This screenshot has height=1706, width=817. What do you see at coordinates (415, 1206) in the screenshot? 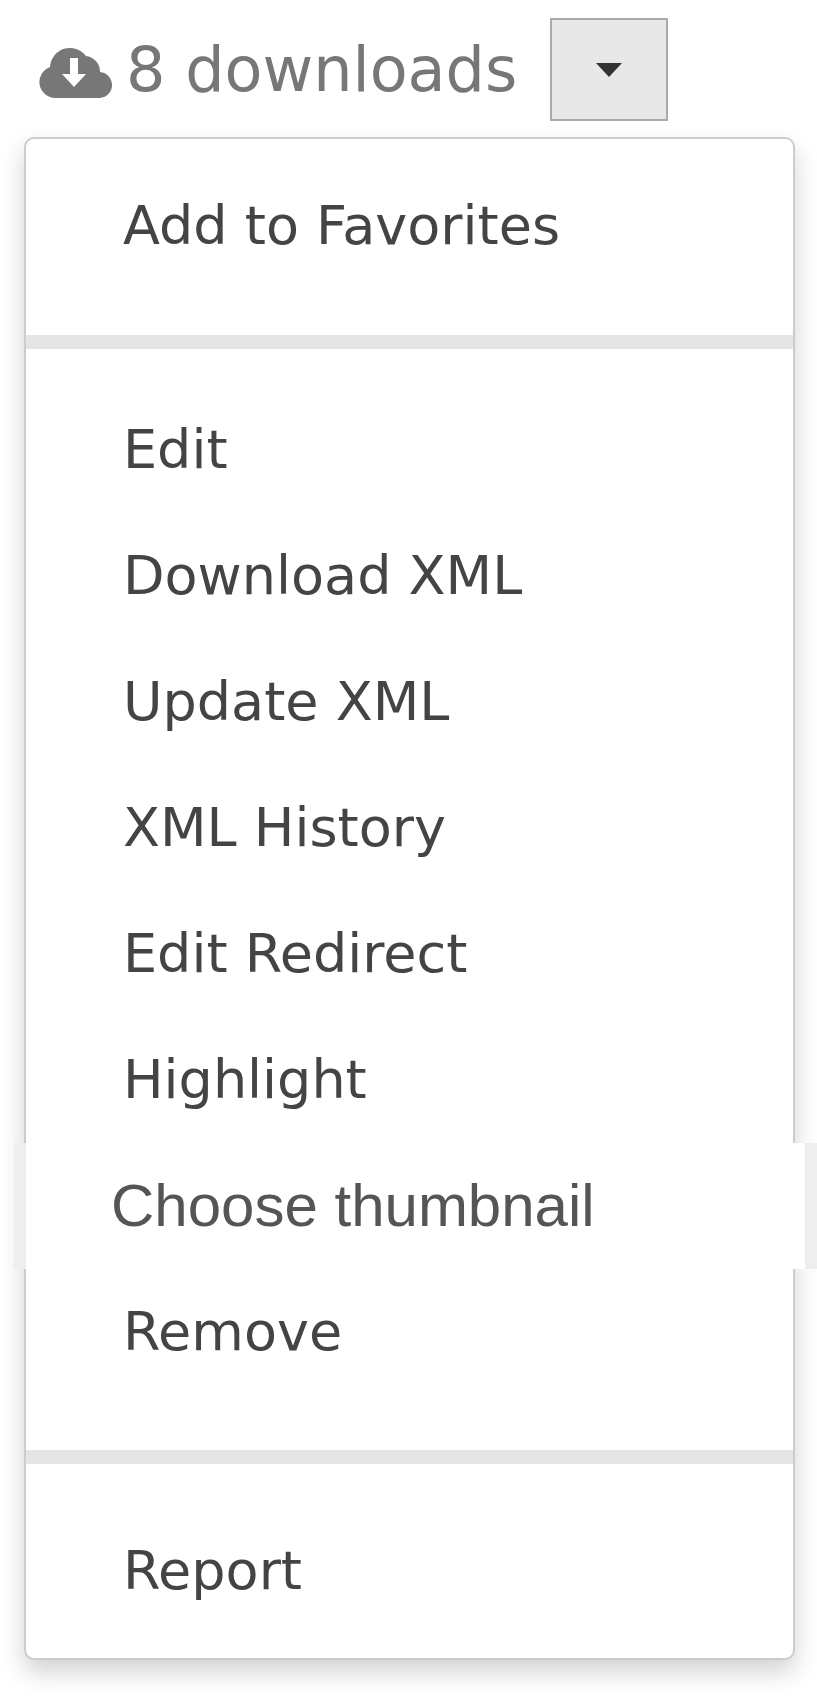
I see `menu-item: Choose thumbnail` at bounding box center [415, 1206].